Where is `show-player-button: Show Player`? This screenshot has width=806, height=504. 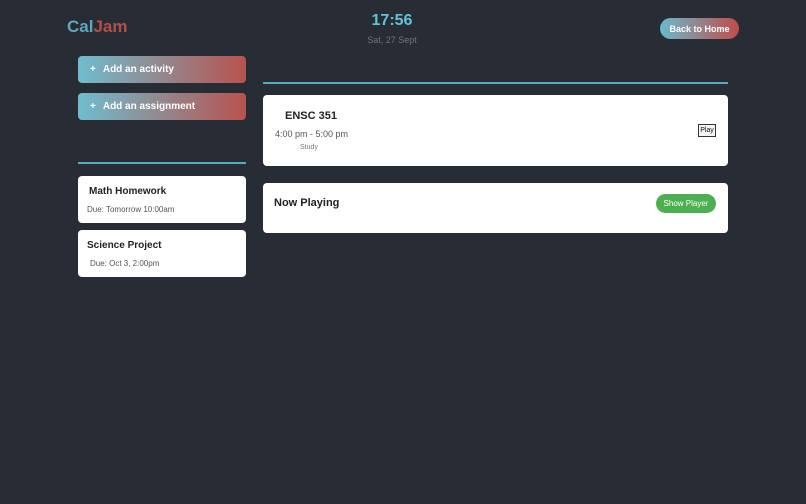 show-player-button: Show Player is located at coordinates (686, 203).